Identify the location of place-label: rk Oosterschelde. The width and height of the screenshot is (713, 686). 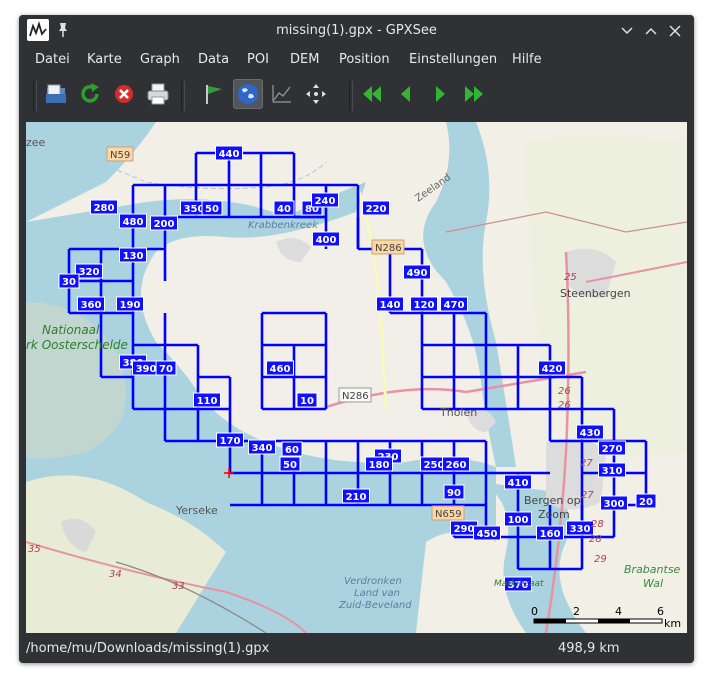
(77, 345).